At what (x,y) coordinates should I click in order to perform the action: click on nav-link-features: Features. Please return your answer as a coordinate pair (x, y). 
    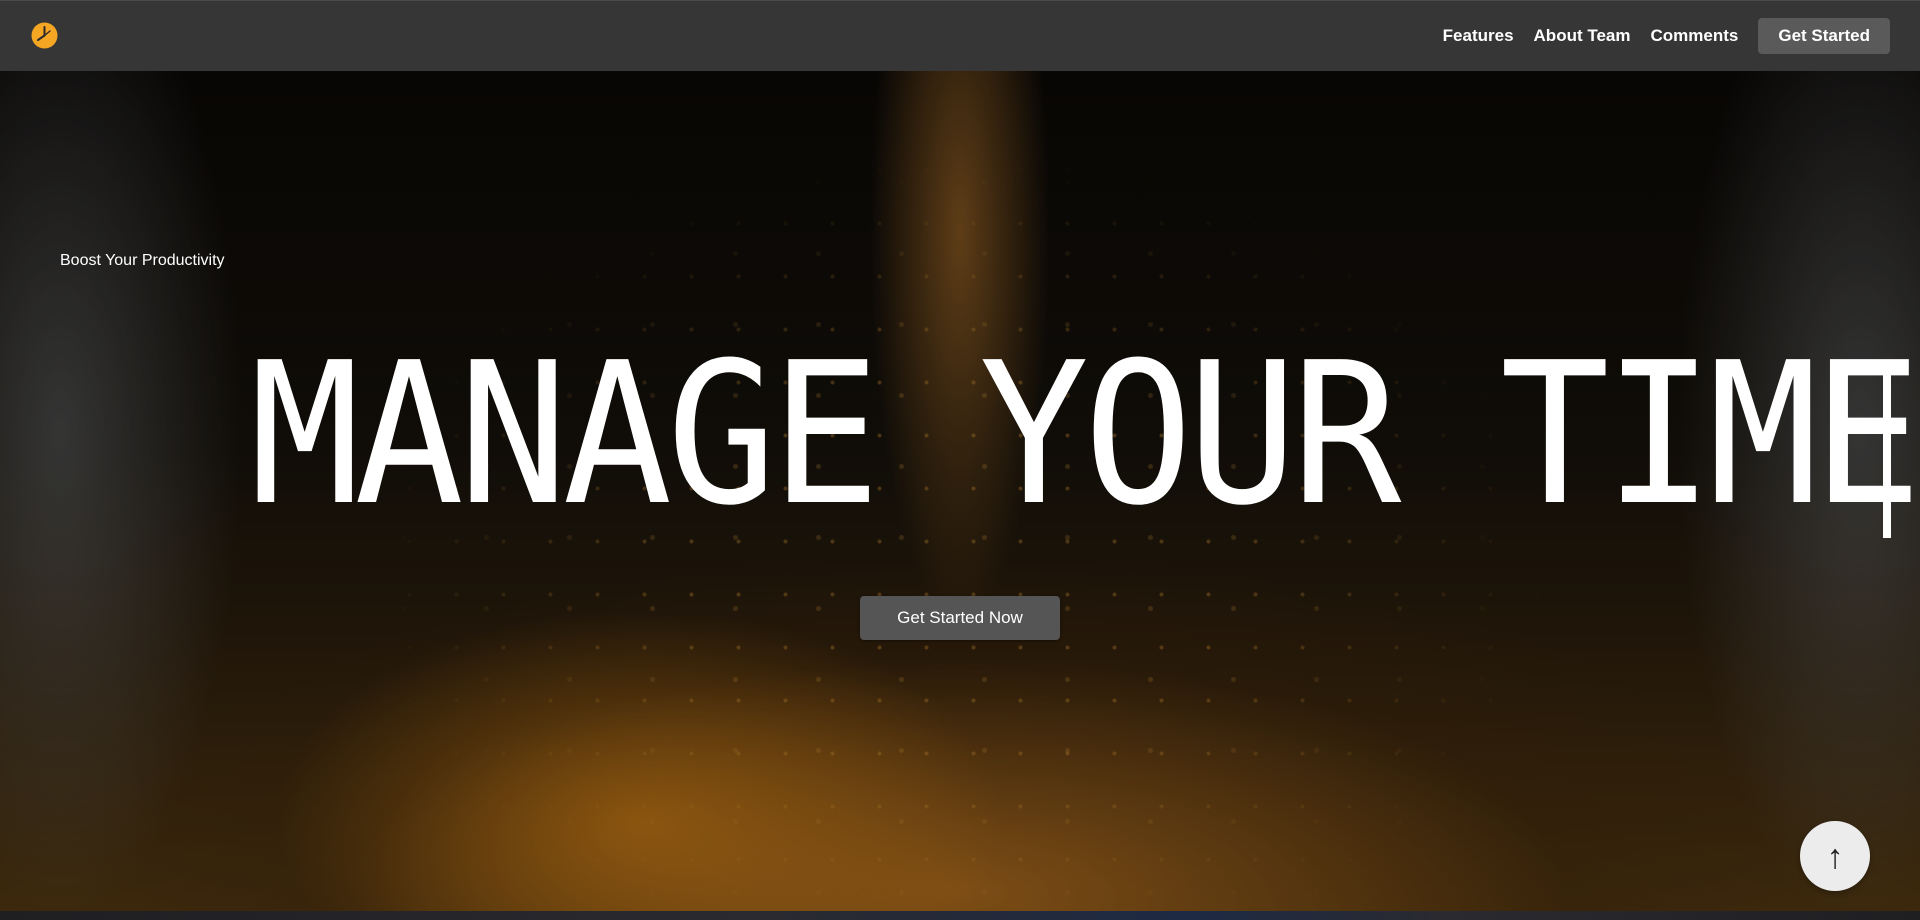
    Looking at the image, I should click on (1478, 36).